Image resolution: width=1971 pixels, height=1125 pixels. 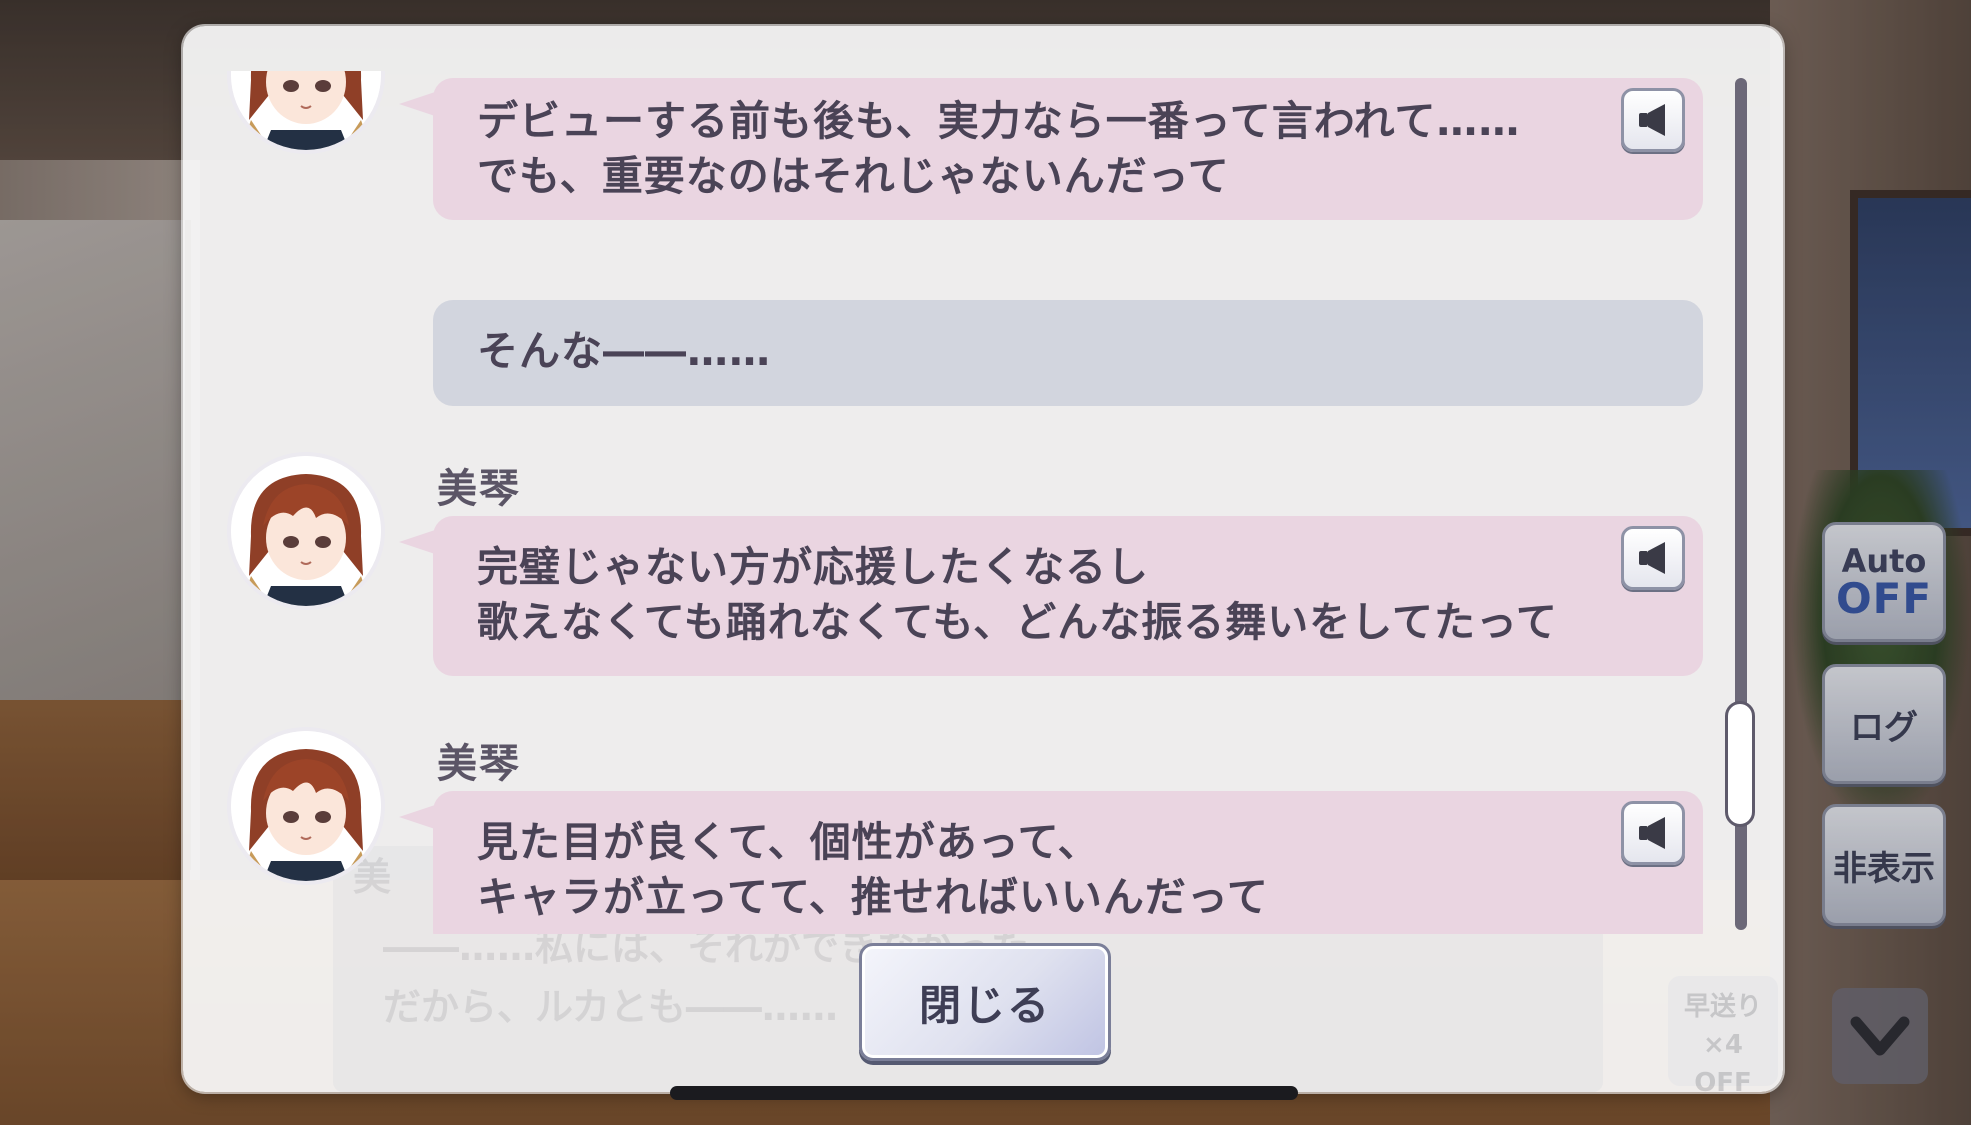 What do you see at coordinates (984, 1093) in the screenshot?
I see `home-indicator` at bounding box center [984, 1093].